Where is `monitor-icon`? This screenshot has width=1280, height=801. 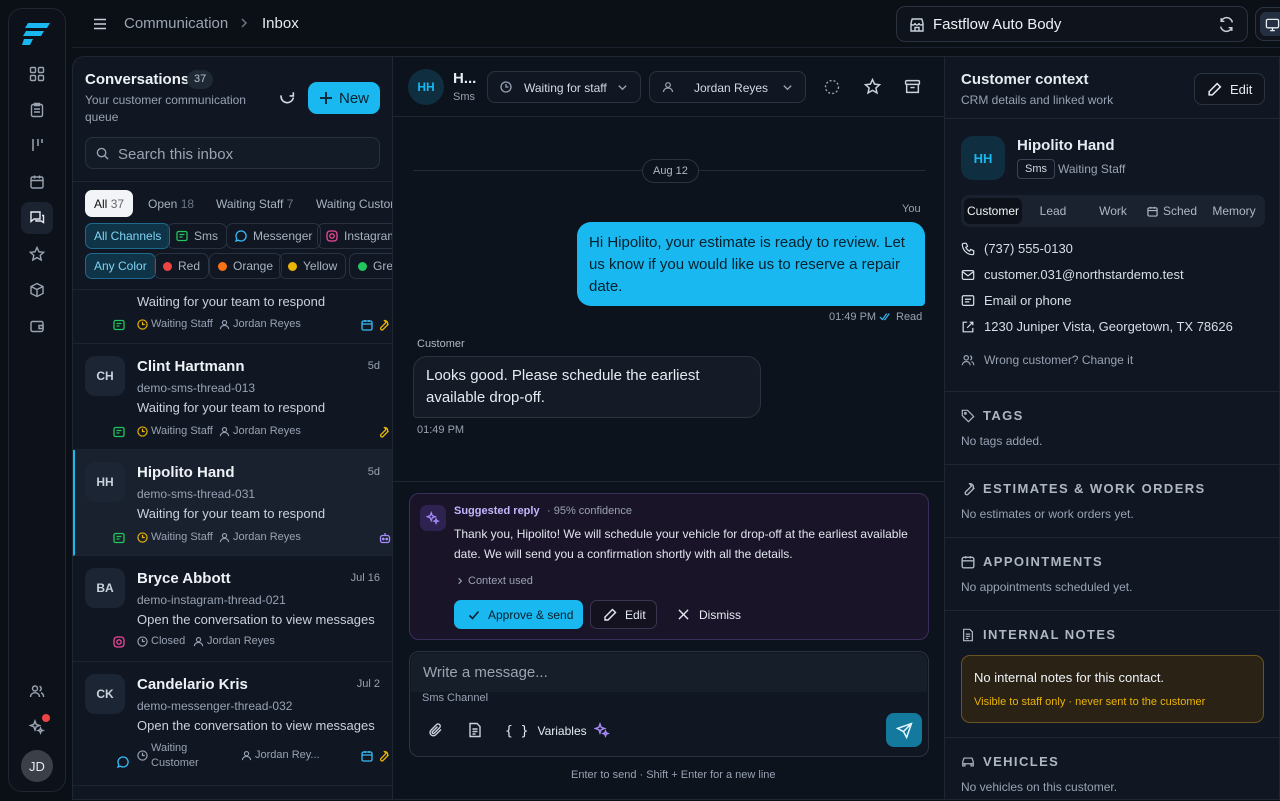
monitor-icon is located at coordinates (1270, 24).